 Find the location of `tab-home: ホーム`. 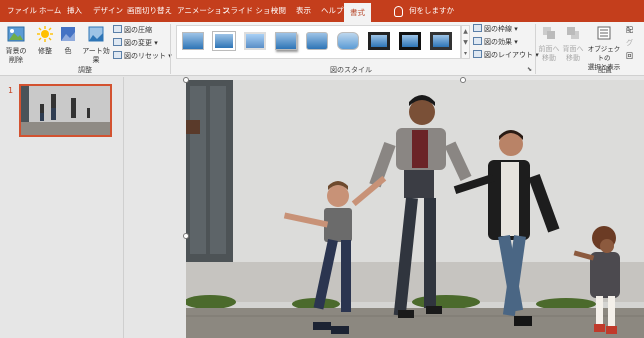

tab-home: ホーム is located at coordinates (50, 11).